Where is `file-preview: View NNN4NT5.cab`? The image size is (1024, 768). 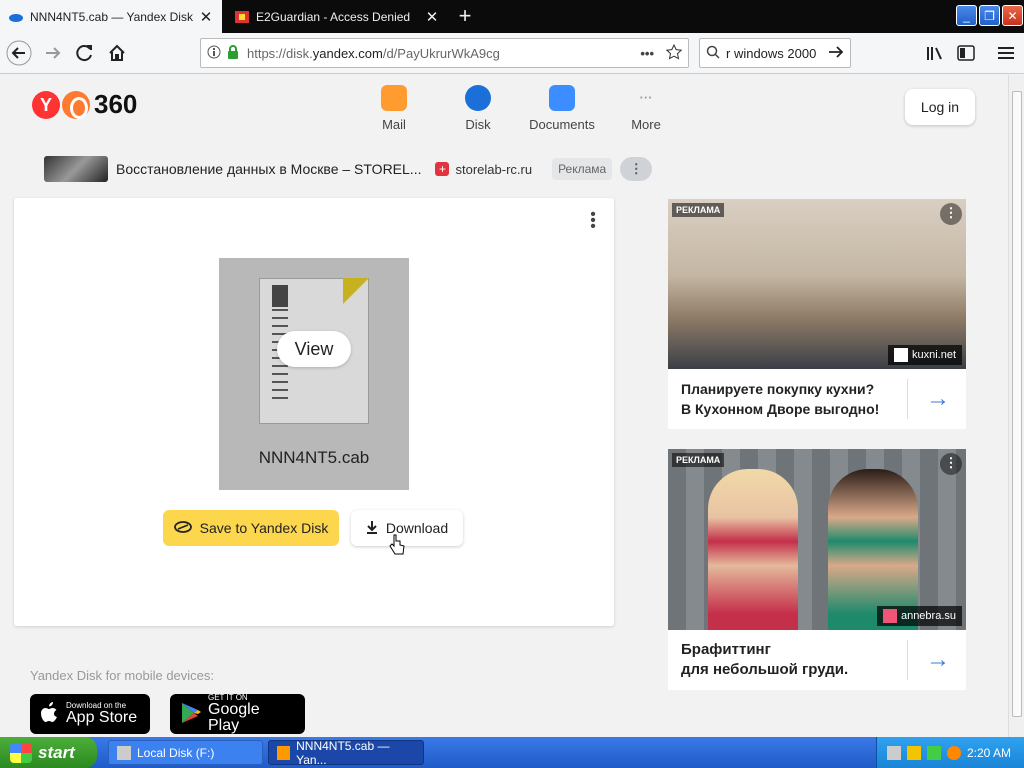
file-preview: View NNN4NT5.cab is located at coordinates (314, 374).